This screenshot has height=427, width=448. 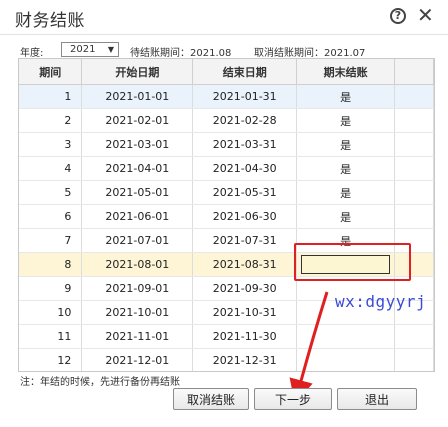 I want to click on period-cell: 7, so click(x=51, y=240).